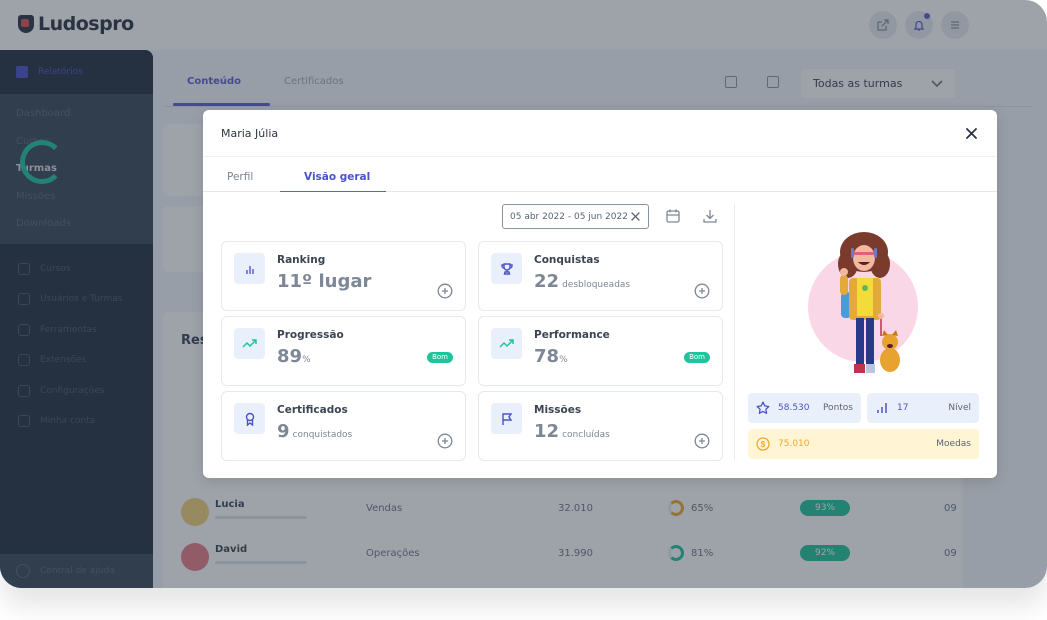 The image size is (1047, 620). I want to click on tab-visao-geral: Visão geral, so click(337, 177).